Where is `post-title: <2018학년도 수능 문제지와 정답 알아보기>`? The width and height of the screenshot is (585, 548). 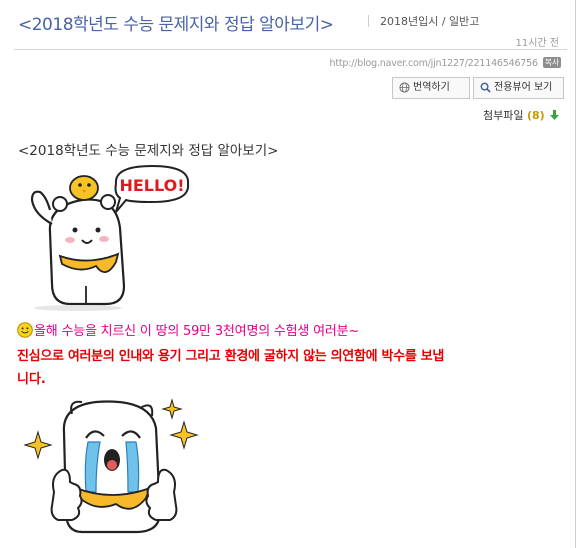 post-title: <2018학년도 수능 문제지와 정답 알아보기> is located at coordinates (148, 151).